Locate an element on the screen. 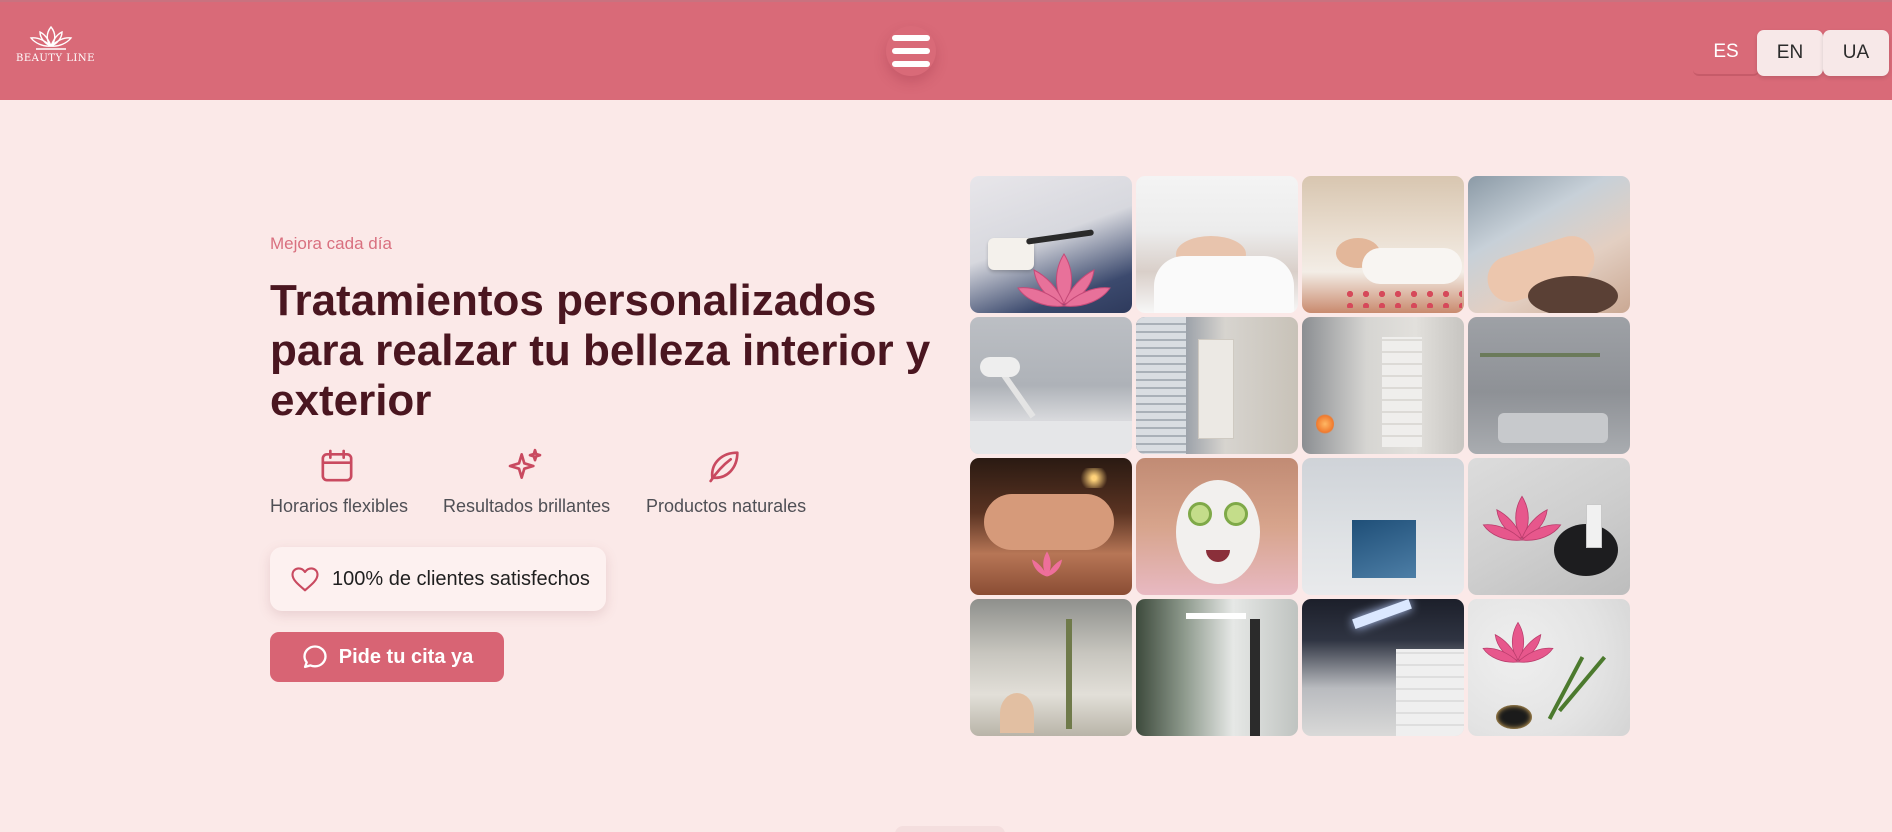 The height and width of the screenshot is (832, 1892). hamburger-menu-button is located at coordinates (911, 51).